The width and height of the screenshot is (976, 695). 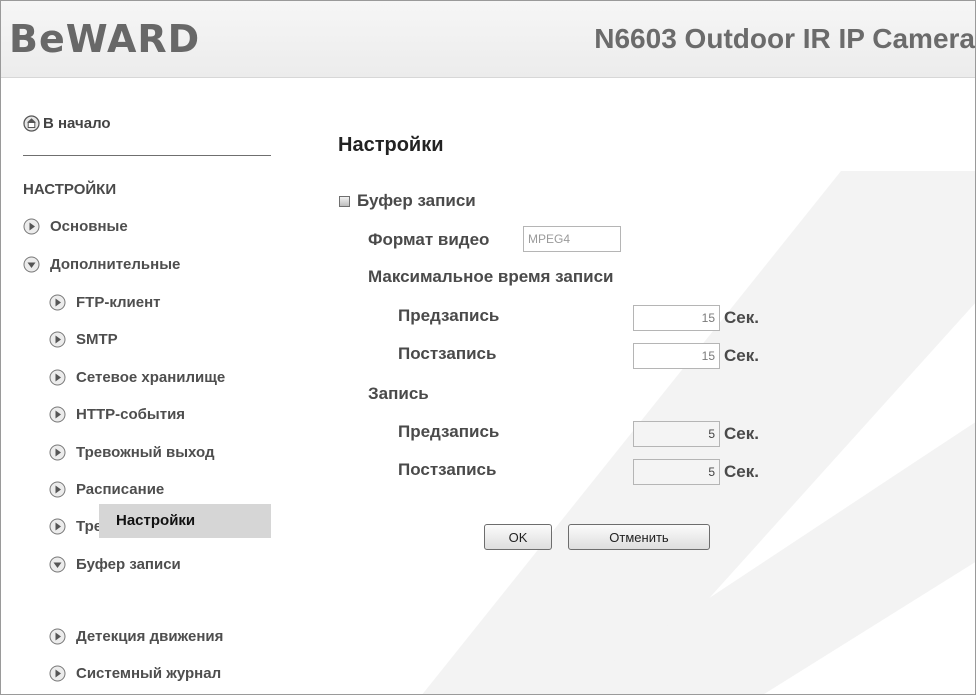 What do you see at coordinates (70, 189) in the screenshot?
I see `sidebar-section-title: НАСТРОЙКИ` at bounding box center [70, 189].